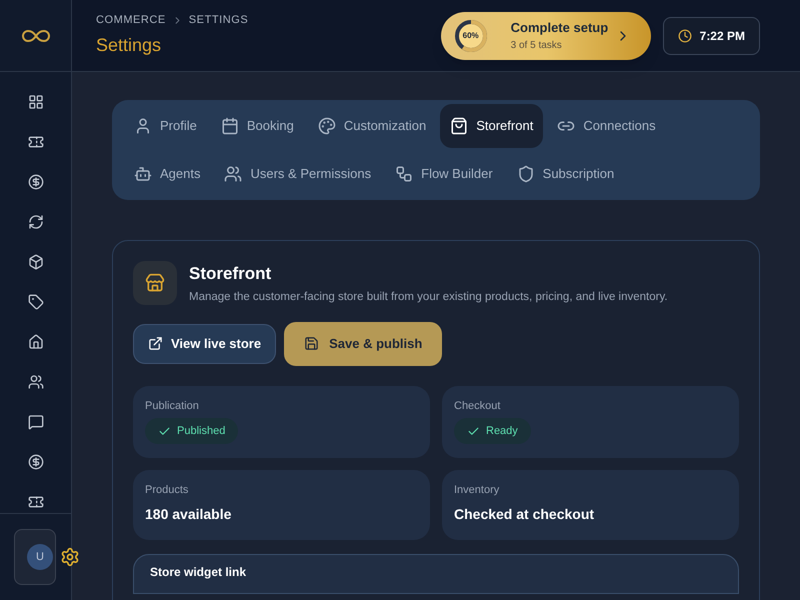 This screenshot has height=600, width=800. Describe the element at coordinates (36, 35) in the screenshot. I see `infinity-logo` at that location.